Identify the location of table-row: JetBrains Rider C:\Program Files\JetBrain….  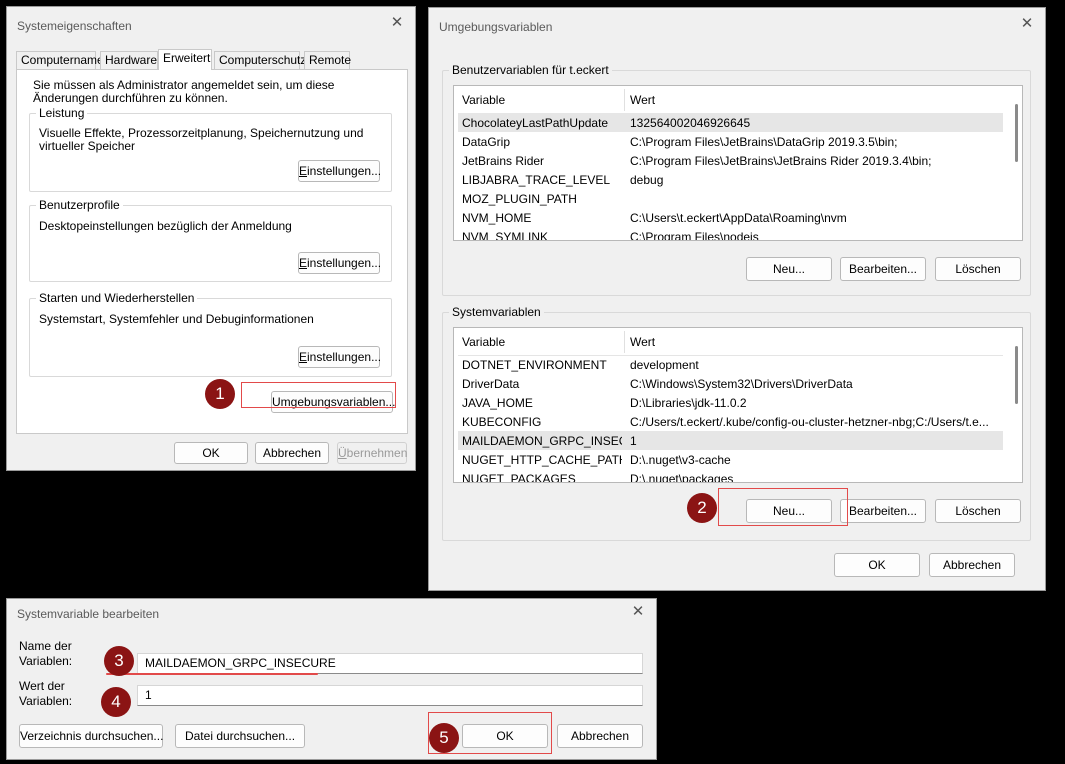
(730, 160).